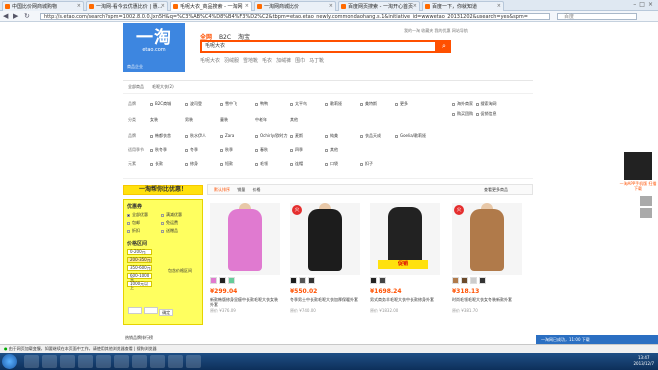  I want to click on product-card: 火 ¥550.02 冬季男士中长款毛呢大衣加厚保暖外套 原价 ¥740.00, so click(325, 260).